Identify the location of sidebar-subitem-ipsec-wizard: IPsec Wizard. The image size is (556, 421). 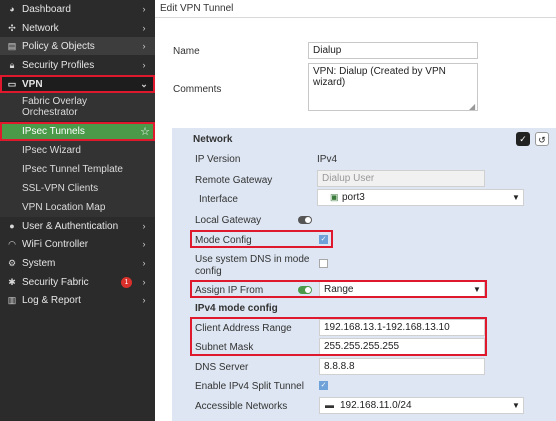
(77, 150).